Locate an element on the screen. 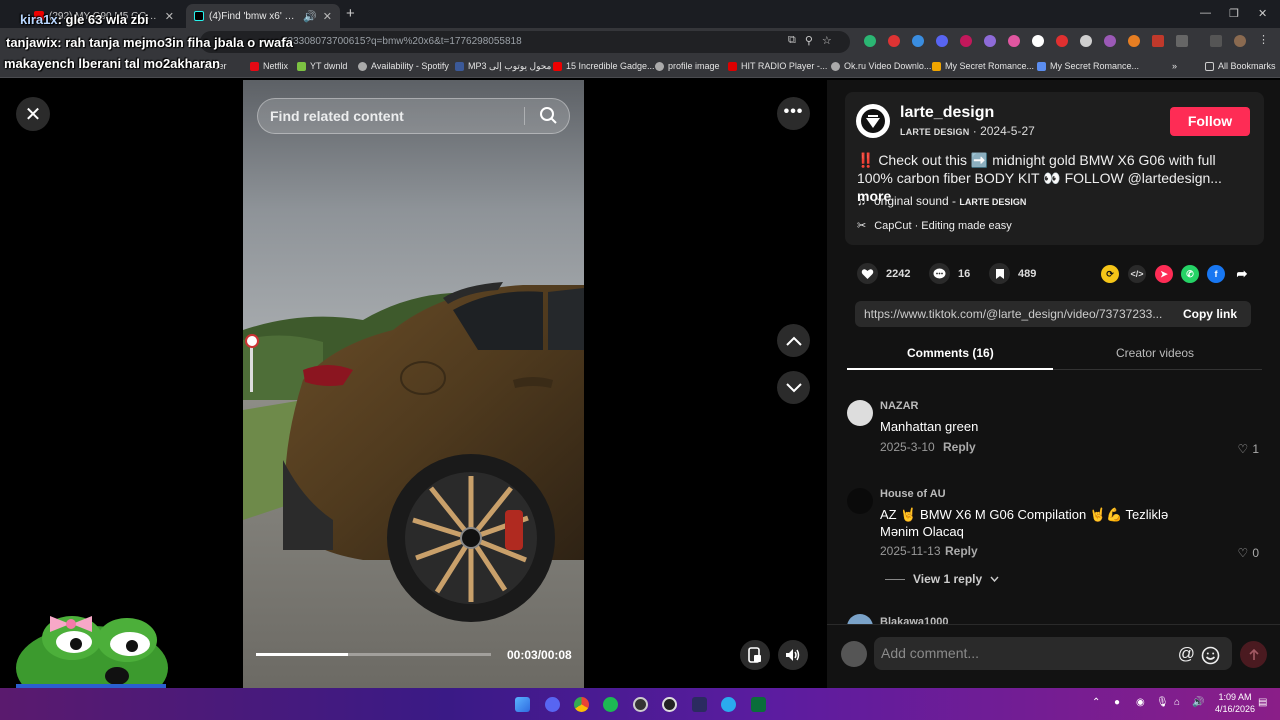 Image resolution: width=1280 pixels, height=720 pixels. floating-player-button is located at coordinates (755, 655).